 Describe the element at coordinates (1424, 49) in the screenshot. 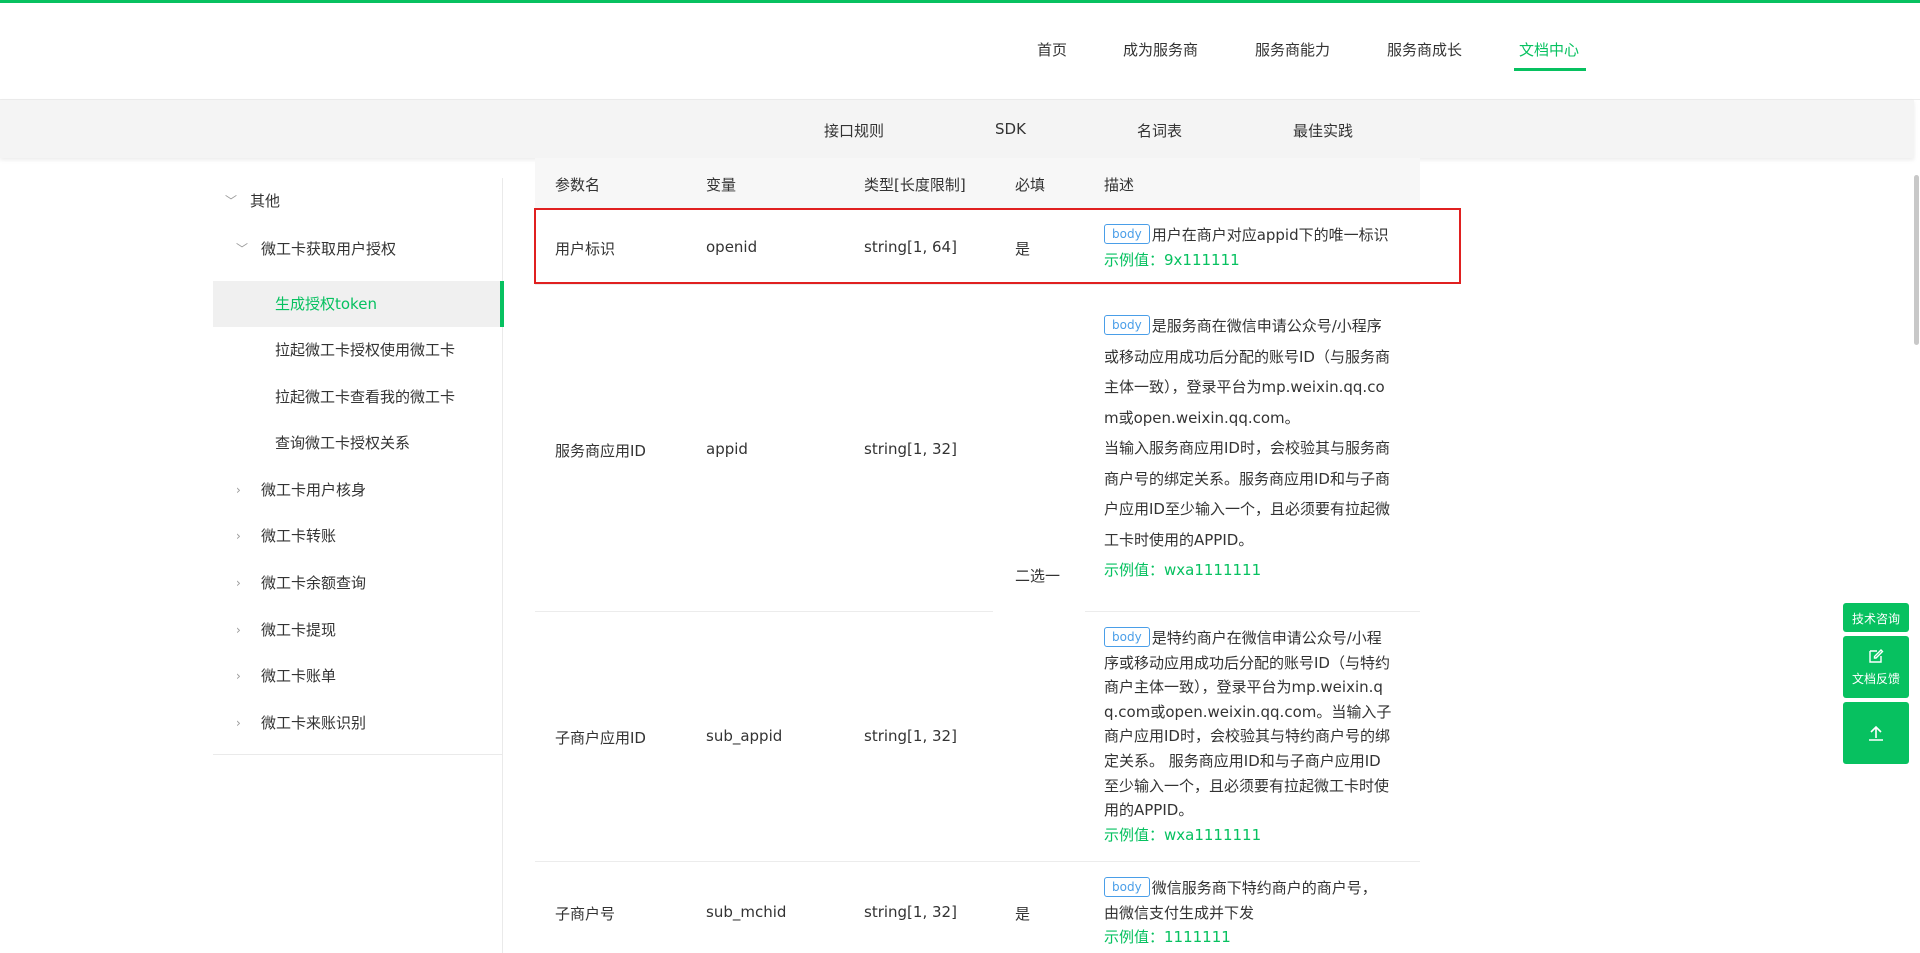

I see `nav-provider-growth: 服务商成长` at that location.